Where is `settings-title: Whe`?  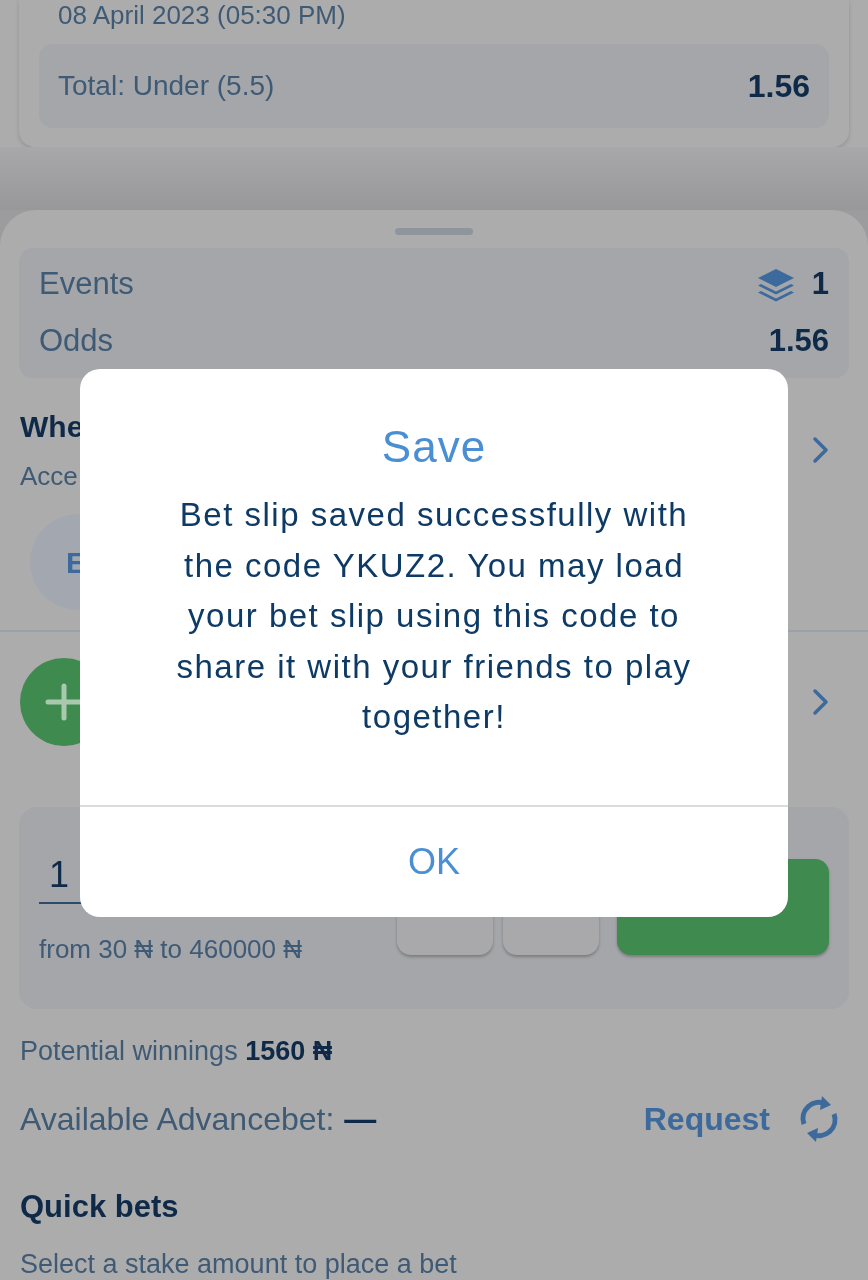 settings-title: Whe is located at coordinates (52, 427).